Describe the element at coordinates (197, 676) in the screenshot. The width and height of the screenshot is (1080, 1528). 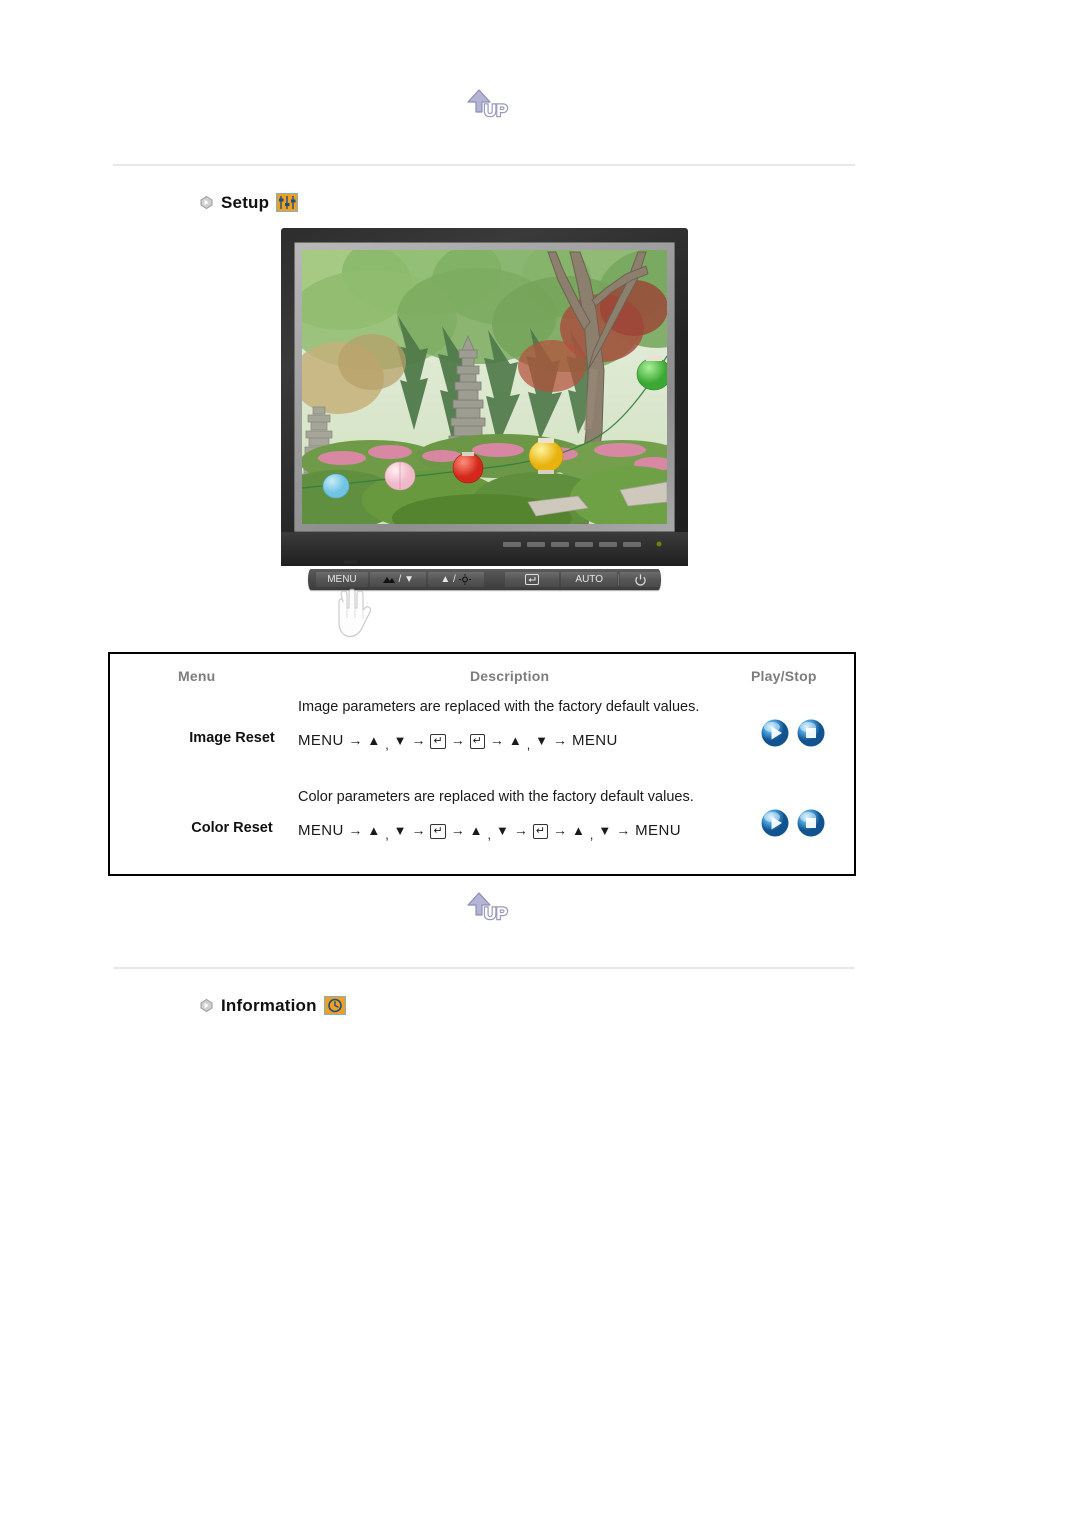
I see `column-header-menu: Menu` at that location.